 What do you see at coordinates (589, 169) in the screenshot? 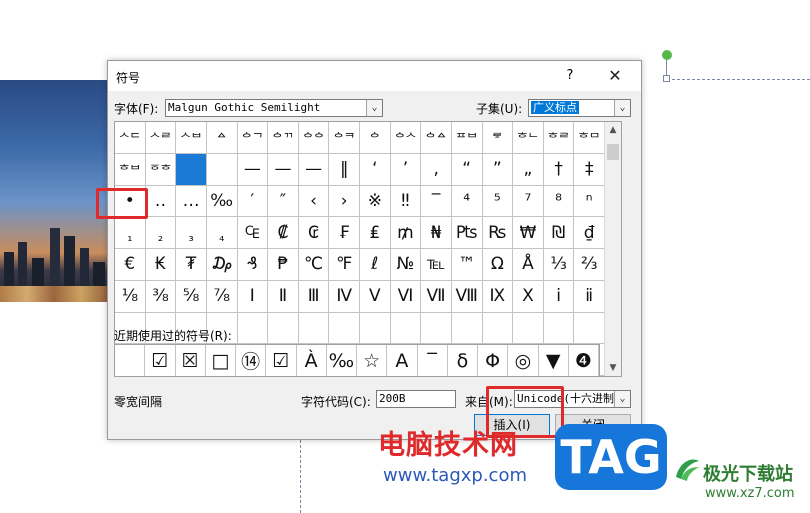
I see `symbol-cell: ‡` at bounding box center [589, 169].